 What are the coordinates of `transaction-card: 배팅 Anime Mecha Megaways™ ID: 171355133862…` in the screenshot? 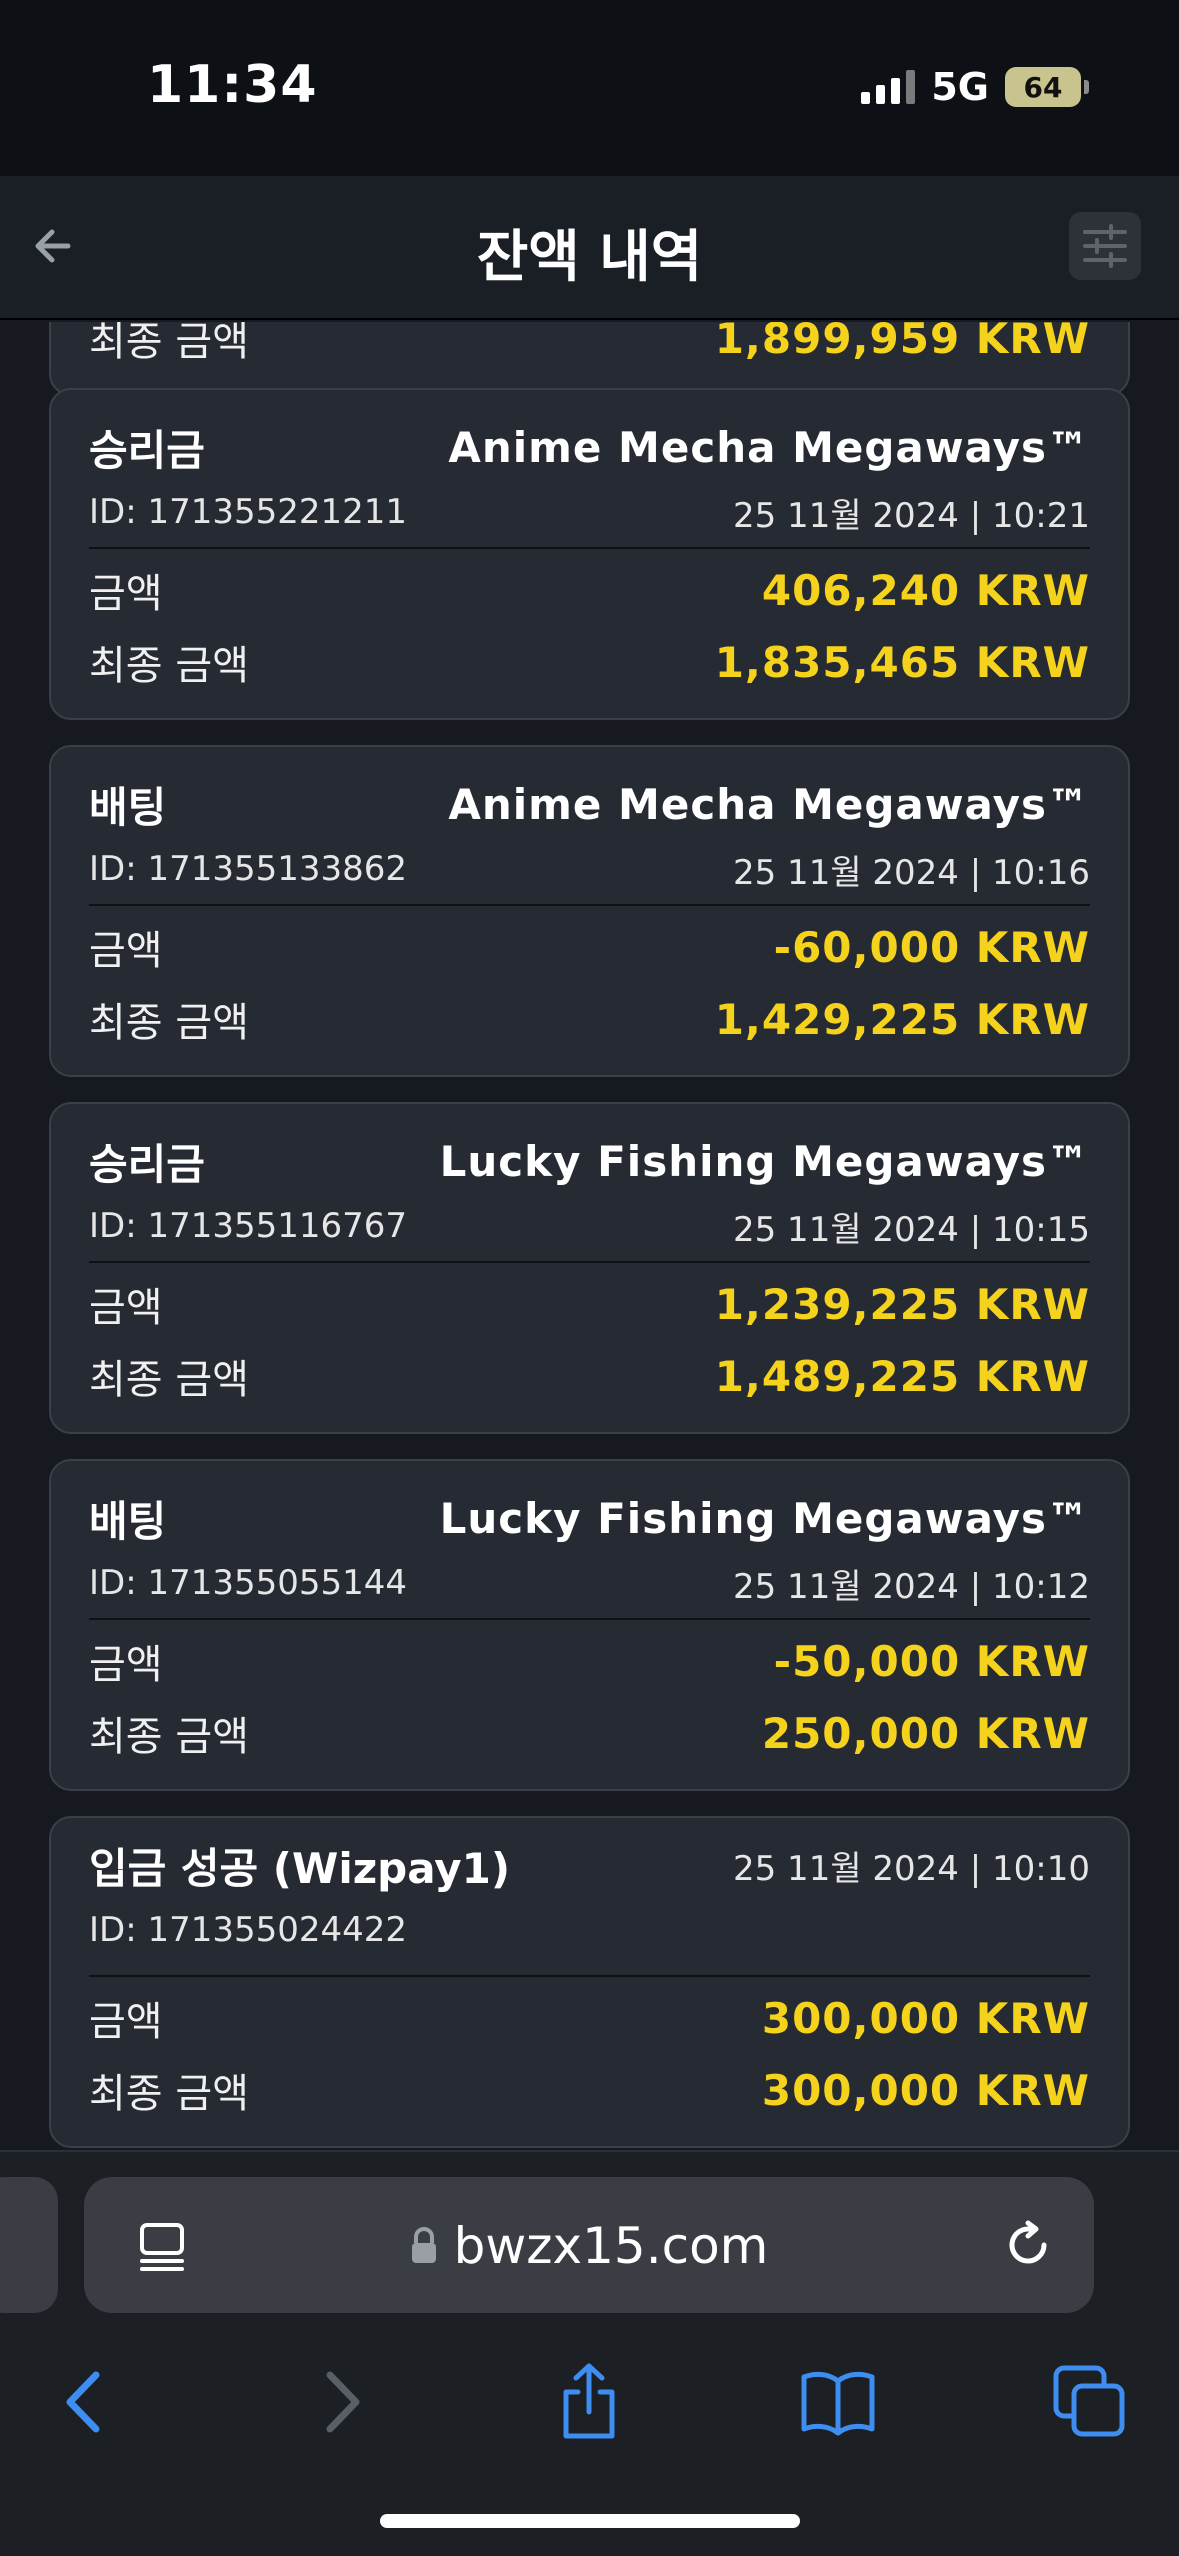 It's located at (589, 911).